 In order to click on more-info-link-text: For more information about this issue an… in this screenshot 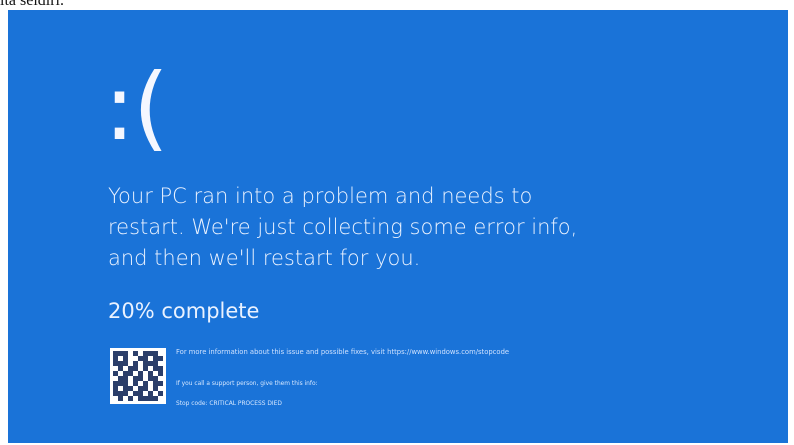, I will do `click(343, 352)`.